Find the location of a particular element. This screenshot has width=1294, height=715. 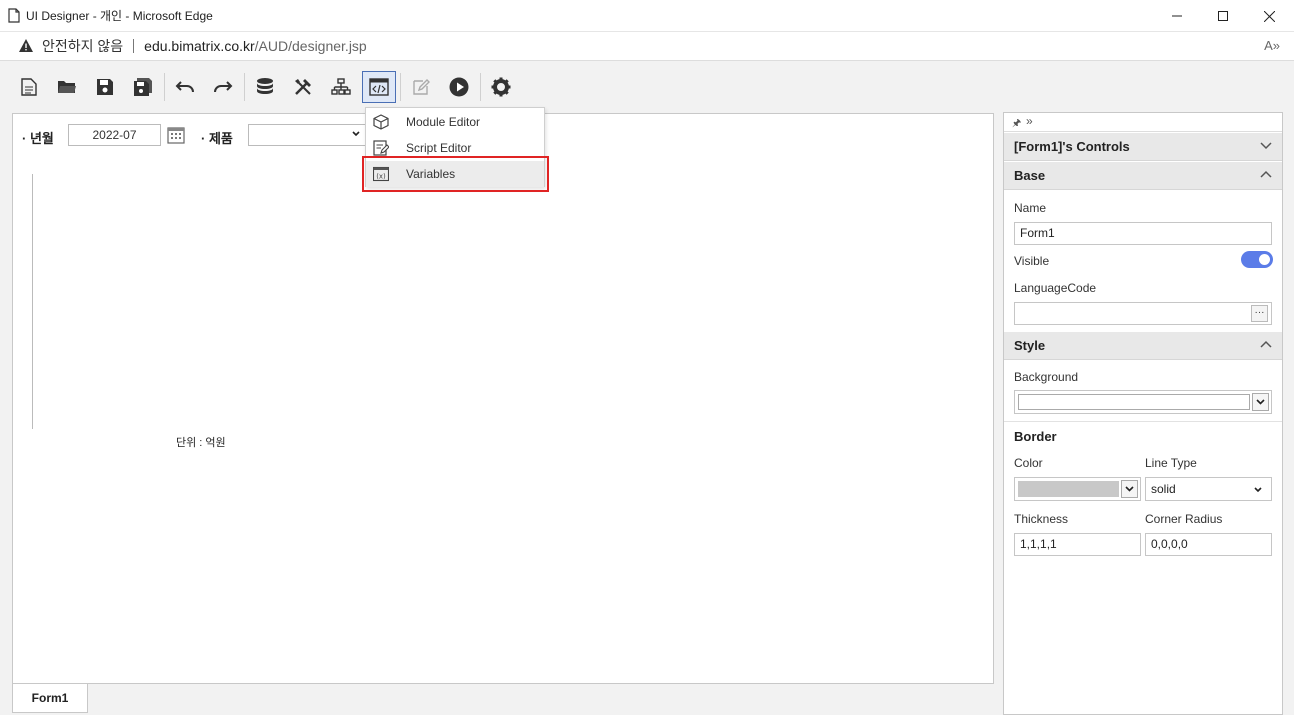

toggle-knob is located at coordinates (1264, 259).